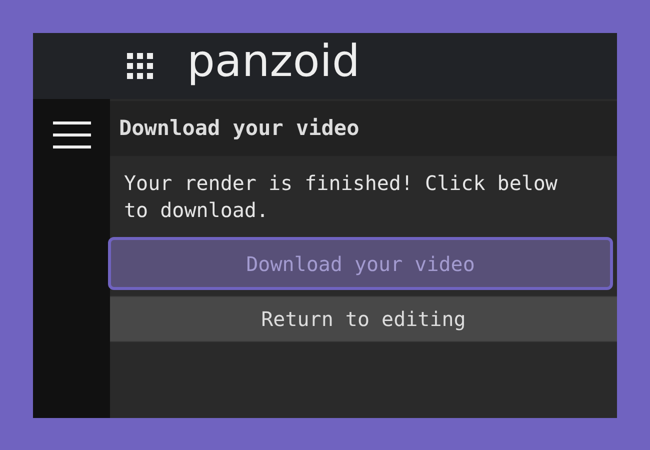 The width and height of the screenshot is (650, 450). What do you see at coordinates (239, 128) in the screenshot?
I see `panel-title: Download your video` at bounding box center [239, 128].